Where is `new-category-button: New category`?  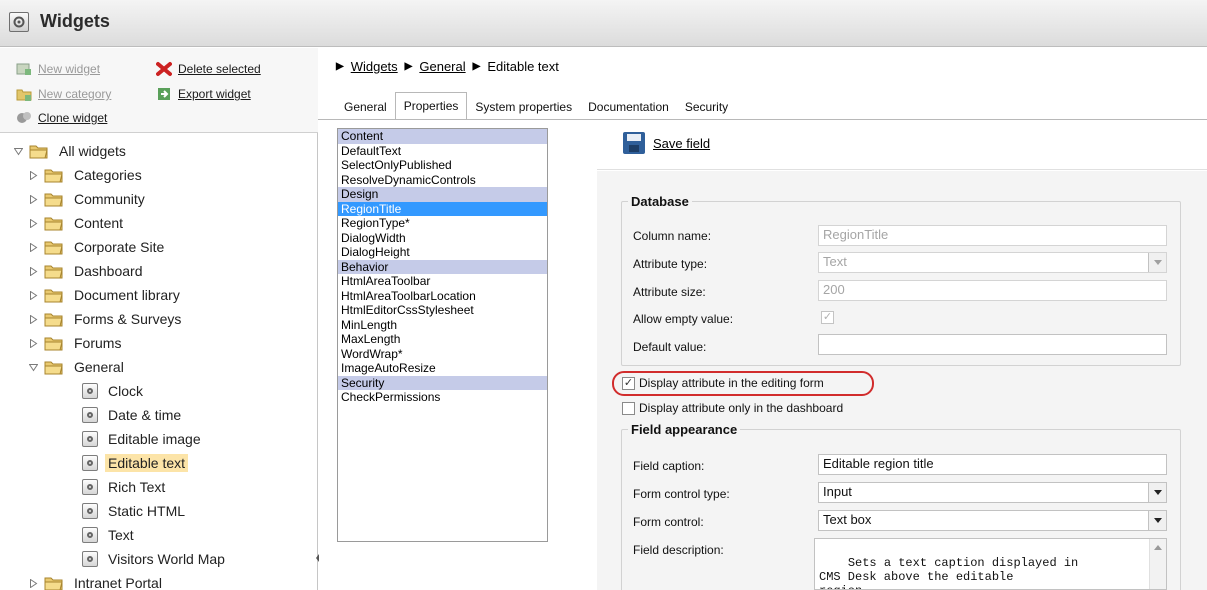 new-category-button: New category is located at coordinates (63, 94).